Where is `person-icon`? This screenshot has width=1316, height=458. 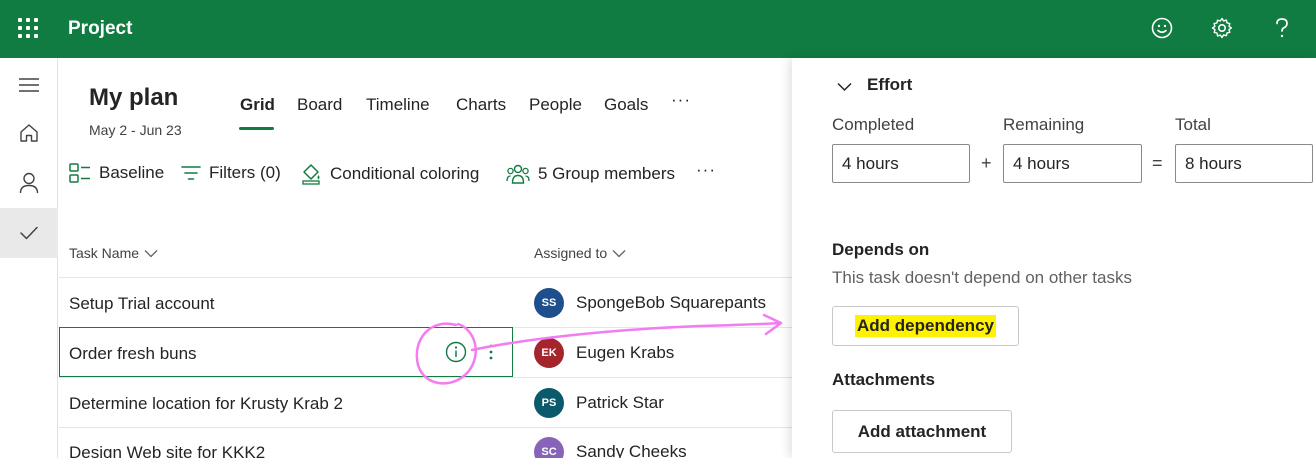 person-icon is located at coordinates (29, 183).